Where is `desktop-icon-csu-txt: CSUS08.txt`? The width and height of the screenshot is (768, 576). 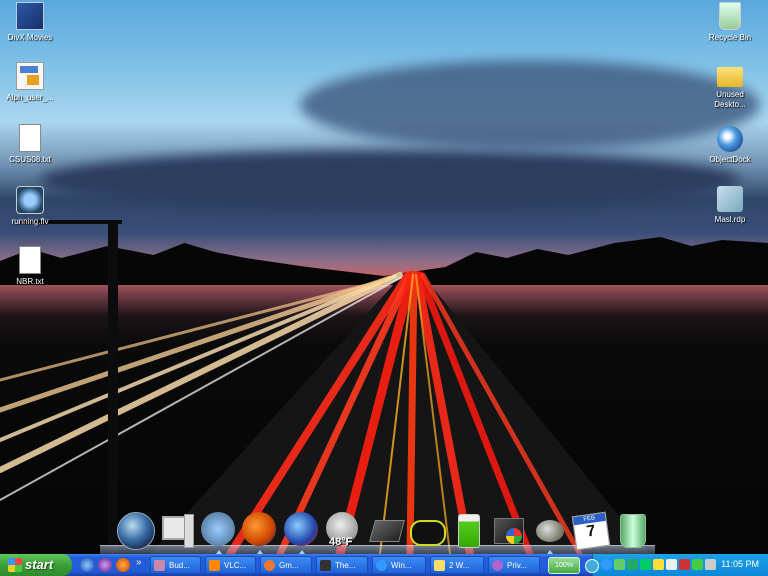 desktop-icon-csu-txt: CSUS08.txt is located at coordinates (31, 144).